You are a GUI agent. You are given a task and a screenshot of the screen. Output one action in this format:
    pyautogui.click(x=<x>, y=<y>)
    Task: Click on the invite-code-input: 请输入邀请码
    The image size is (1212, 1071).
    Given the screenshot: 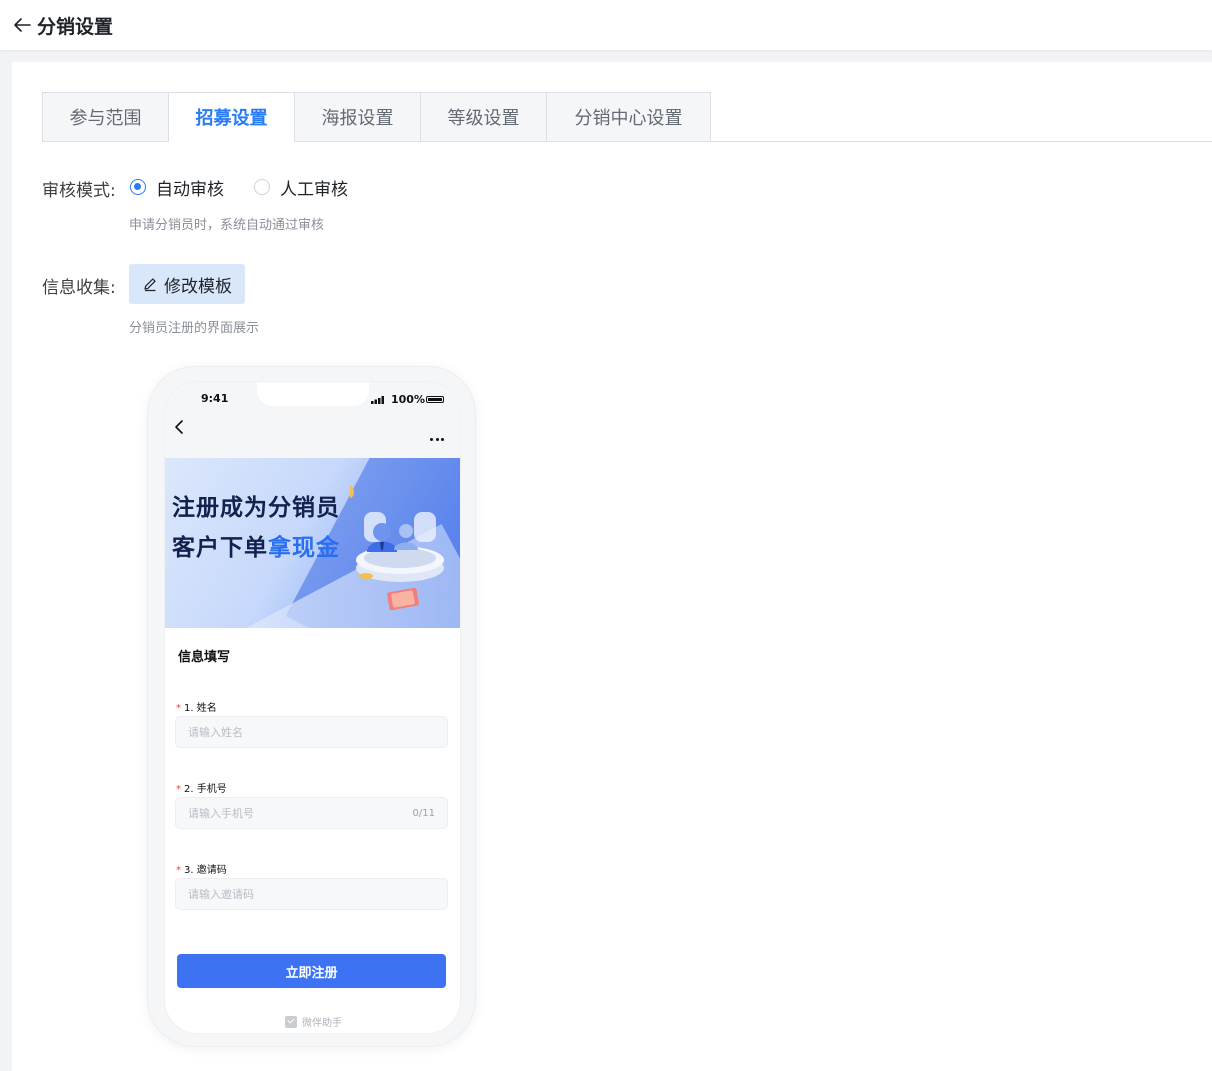 What is the action you would take?
    pyautogui.click(x=311, y=894)
    